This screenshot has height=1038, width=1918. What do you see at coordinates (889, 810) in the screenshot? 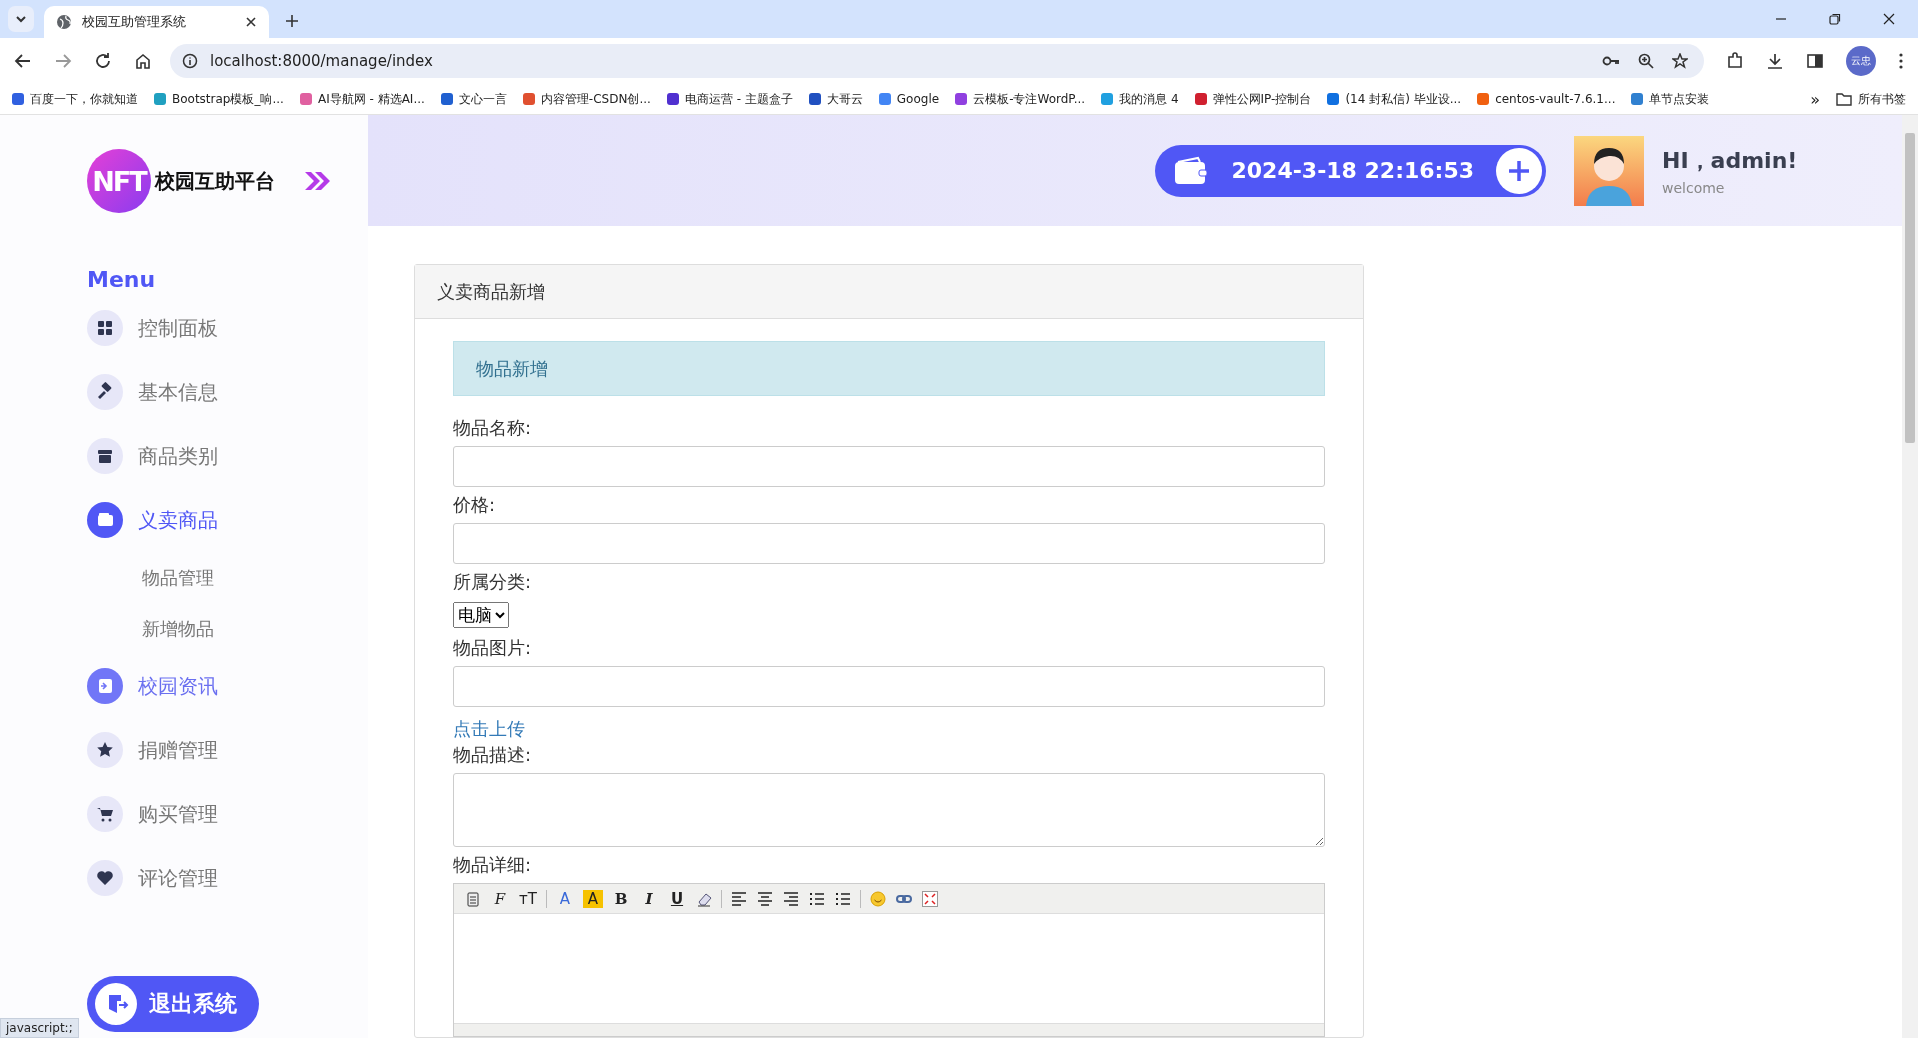
I see `description-field` at bounding box center [889, 810].